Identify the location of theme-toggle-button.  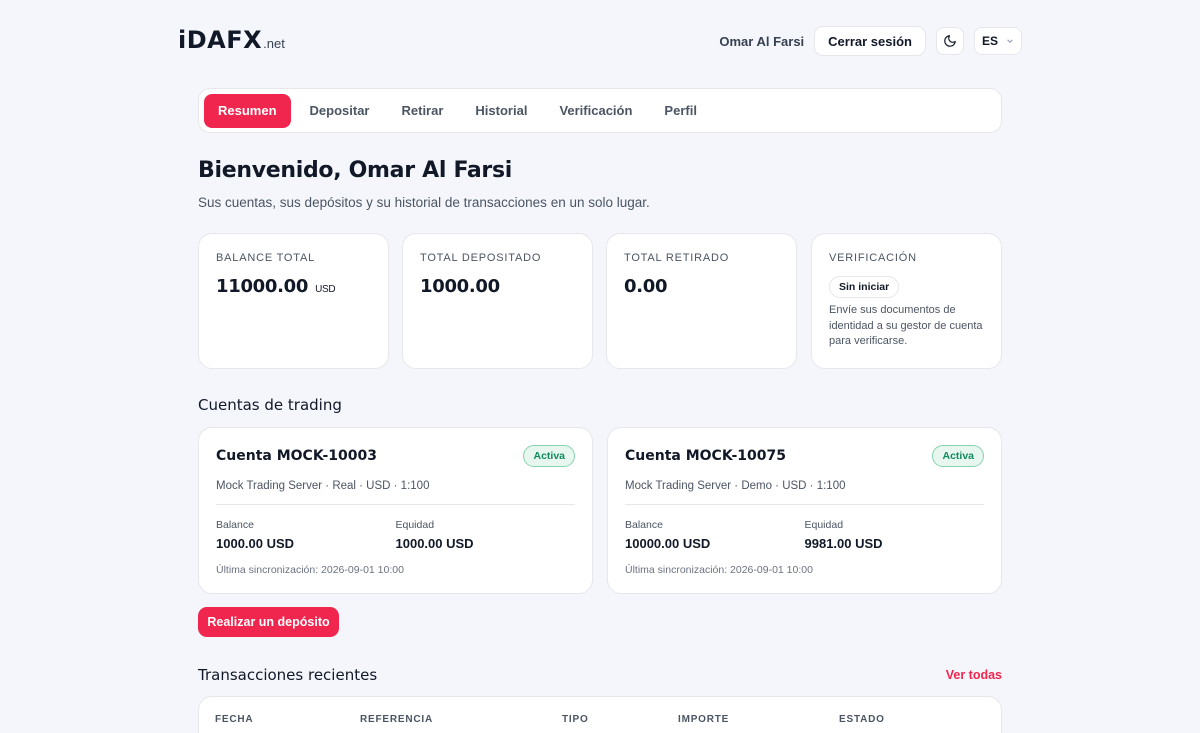
(950, 41).